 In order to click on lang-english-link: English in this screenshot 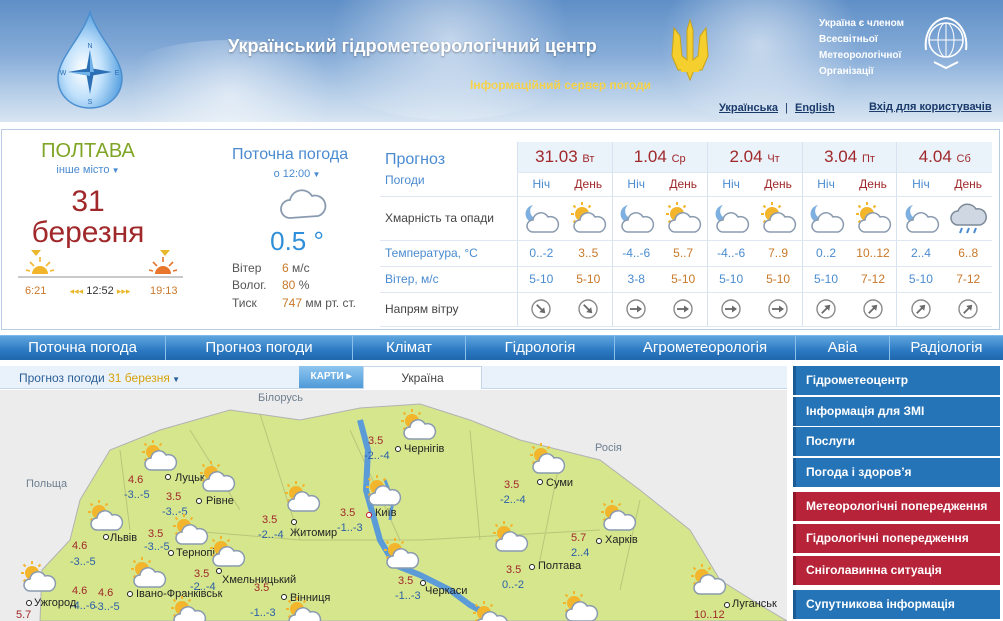, I will do `click(815, 108)`.